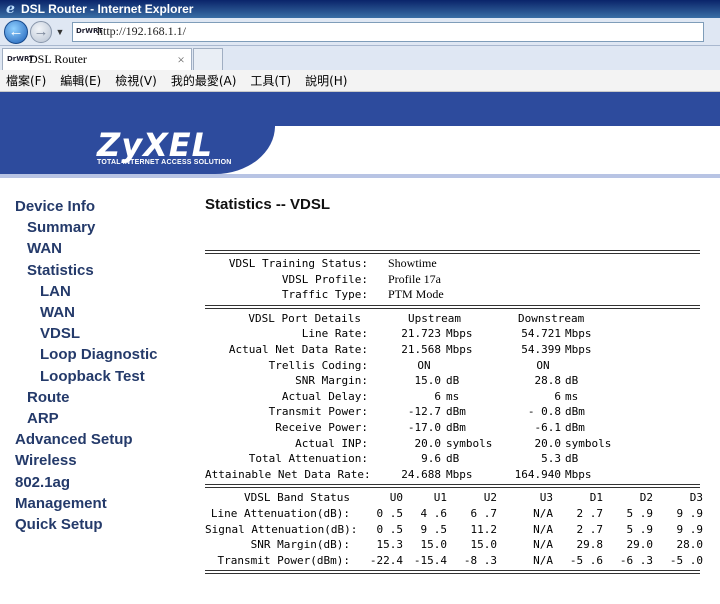 The image size is (720, 604). What do you see at coordinates (390, 545) in the screenshot?
I see `band-row-value-0: 15.3` at bounding box center [390, 545].